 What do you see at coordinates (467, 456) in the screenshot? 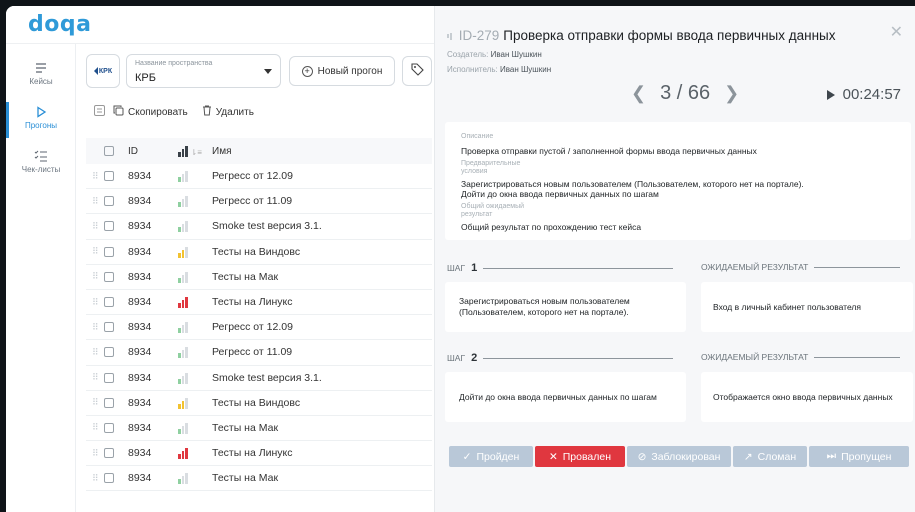
I see `check-icon: ✓` at bounding box center [467, 456].